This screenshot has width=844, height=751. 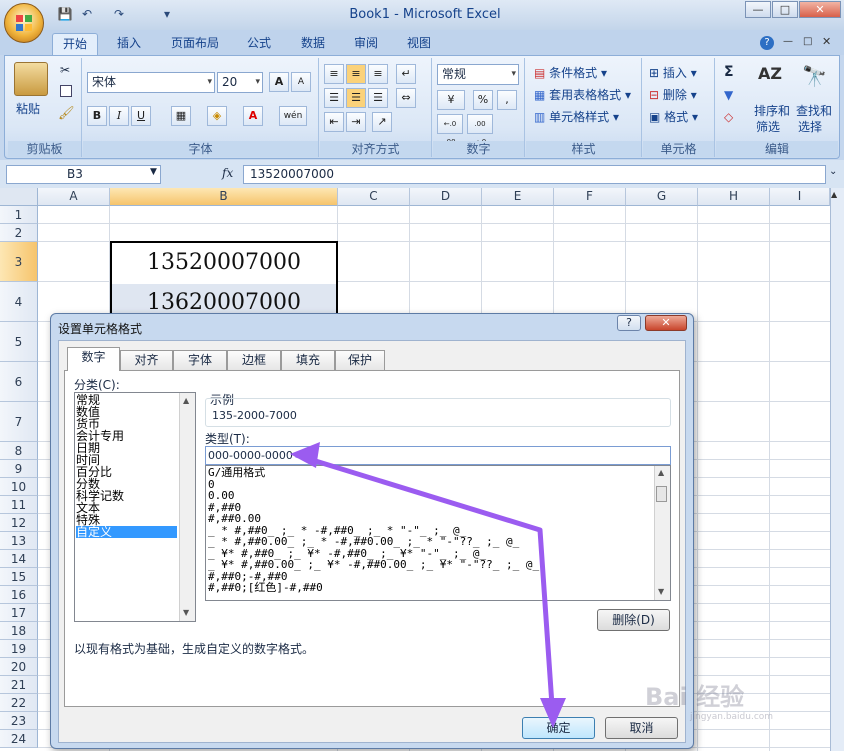 What do you see at coordinates (75, 44) in the screenshot?
I see `tab-home: 开始` at bounding box center [75, 44].